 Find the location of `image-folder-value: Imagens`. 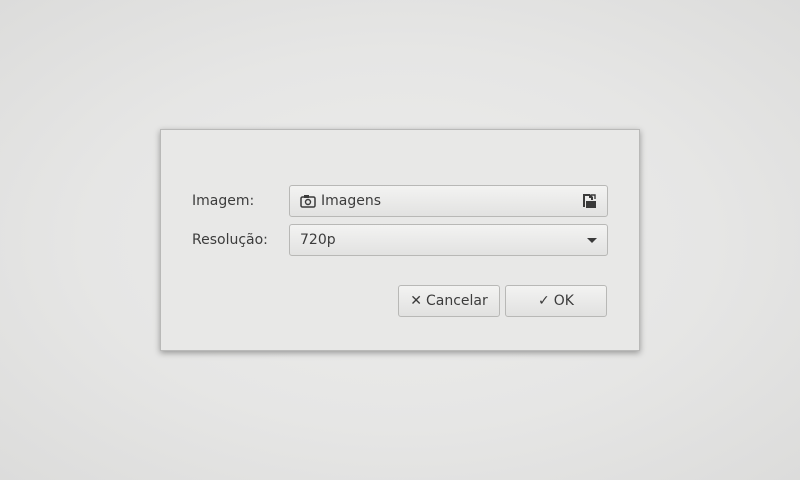

image-folder-value: Imagens is located at coordinates (351, 201).